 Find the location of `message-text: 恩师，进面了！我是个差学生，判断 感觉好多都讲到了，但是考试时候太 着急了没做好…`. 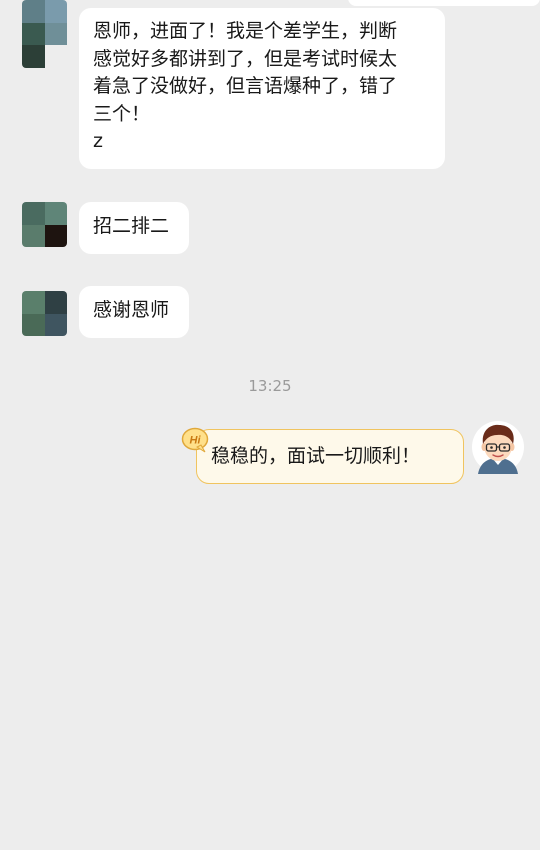

message-text: 恩师，进面了！我是个差学生，判断 感觉好多都讲到了，但是考试时候太 着急了没做好… is located at coordinates (245, 86).